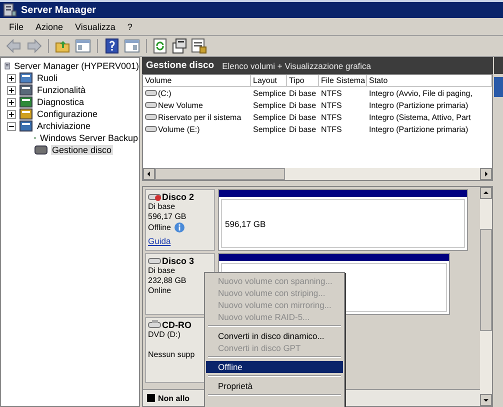 The width and height of the screenshot is (503, 407). What do you see at coordinates (179, 129) in the screenshot?
I see `table-cell: Volume (E:)` at bounding box center [179, 129].